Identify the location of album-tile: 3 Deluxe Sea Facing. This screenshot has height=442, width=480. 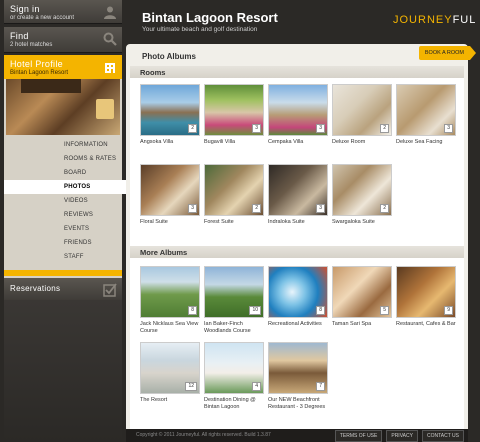
(426, 115).